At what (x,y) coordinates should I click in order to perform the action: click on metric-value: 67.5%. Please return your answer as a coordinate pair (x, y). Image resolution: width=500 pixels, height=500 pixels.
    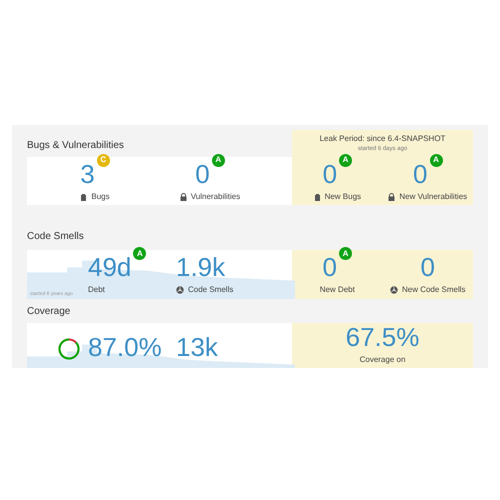
    Looking at the image, I should click on (383, 337).